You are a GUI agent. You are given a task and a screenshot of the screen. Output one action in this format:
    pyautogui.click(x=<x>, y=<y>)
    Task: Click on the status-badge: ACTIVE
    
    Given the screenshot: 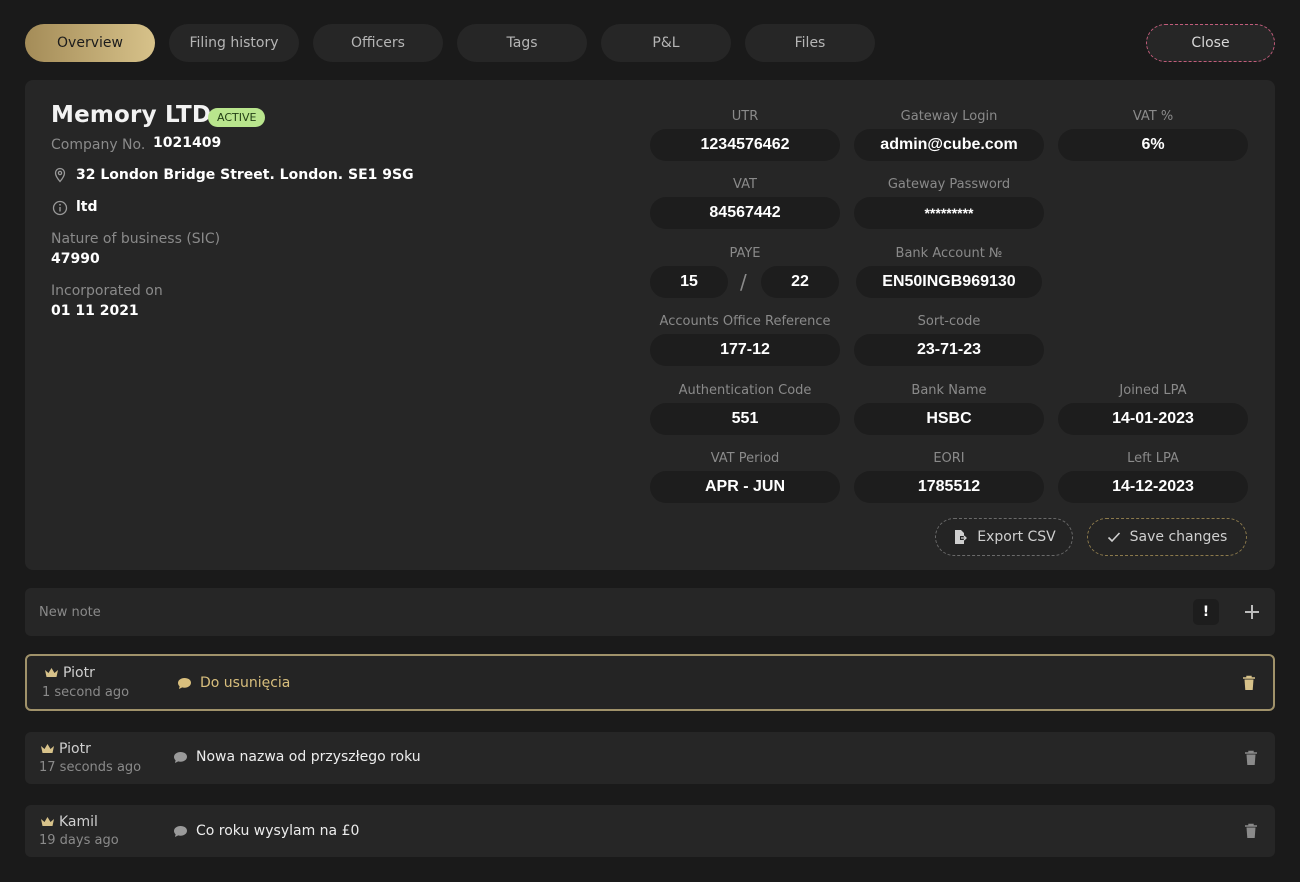 What is the action you would take?
    pyautogui.click(x=237, y=117)
    